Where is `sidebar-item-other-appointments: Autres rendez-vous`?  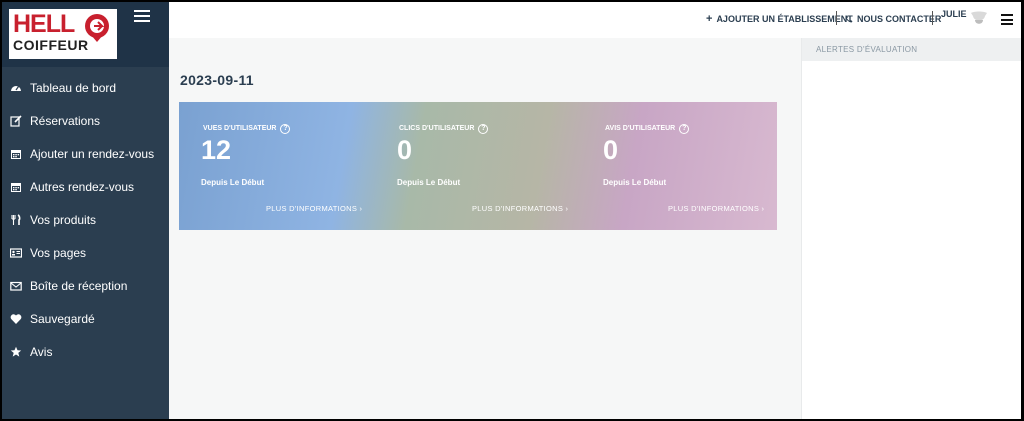
sidebar-item-other-appointments: Autres rendez-vous is located at coordinates (85, 186).